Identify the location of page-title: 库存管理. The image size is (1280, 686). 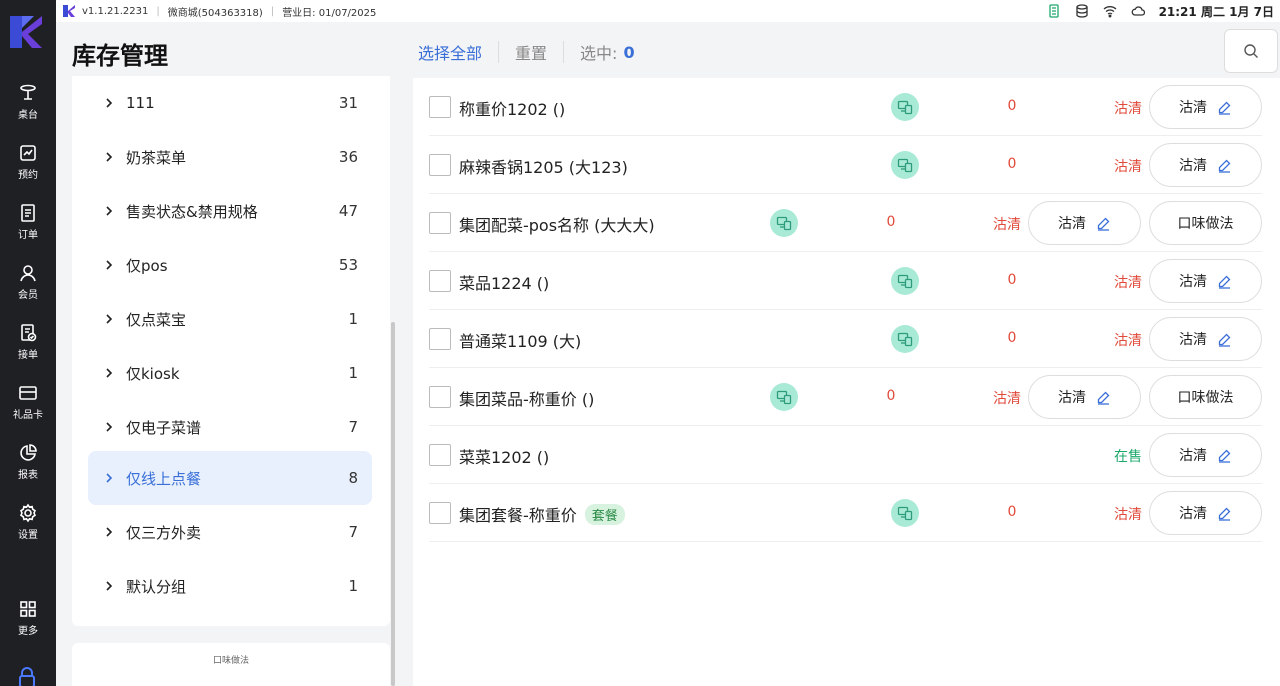
(120, 56).